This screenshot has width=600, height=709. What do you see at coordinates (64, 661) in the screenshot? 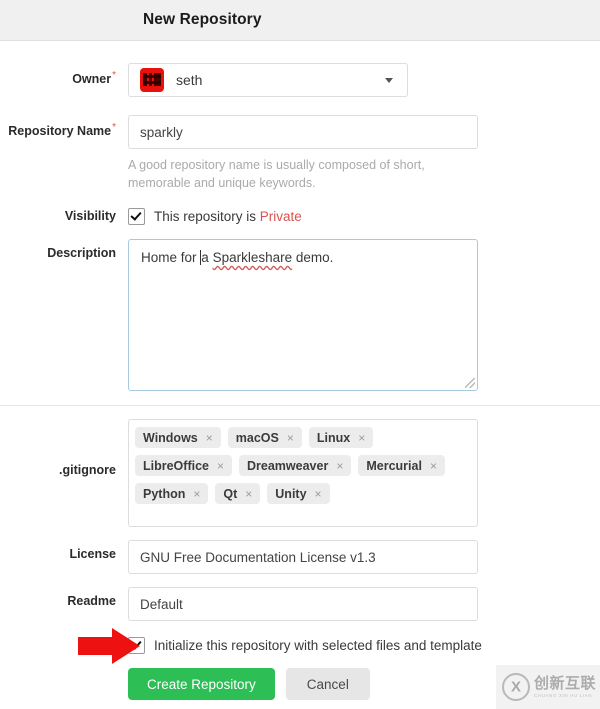
I see `actions-label-col` at bounding box center [64, 661].